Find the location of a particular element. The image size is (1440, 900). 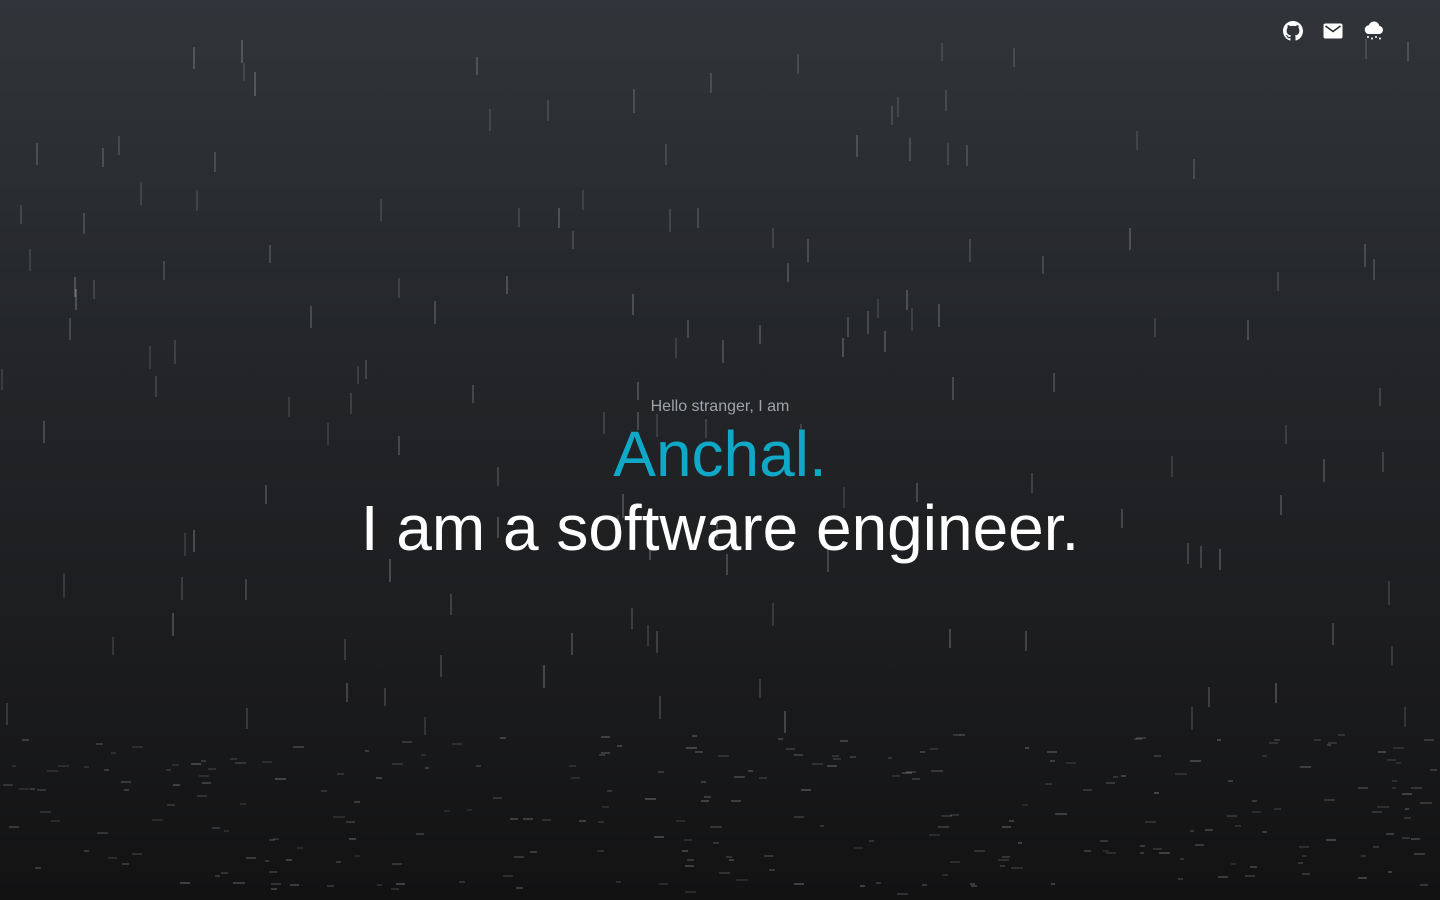

top-nav is located at coordinates (1333, 31).